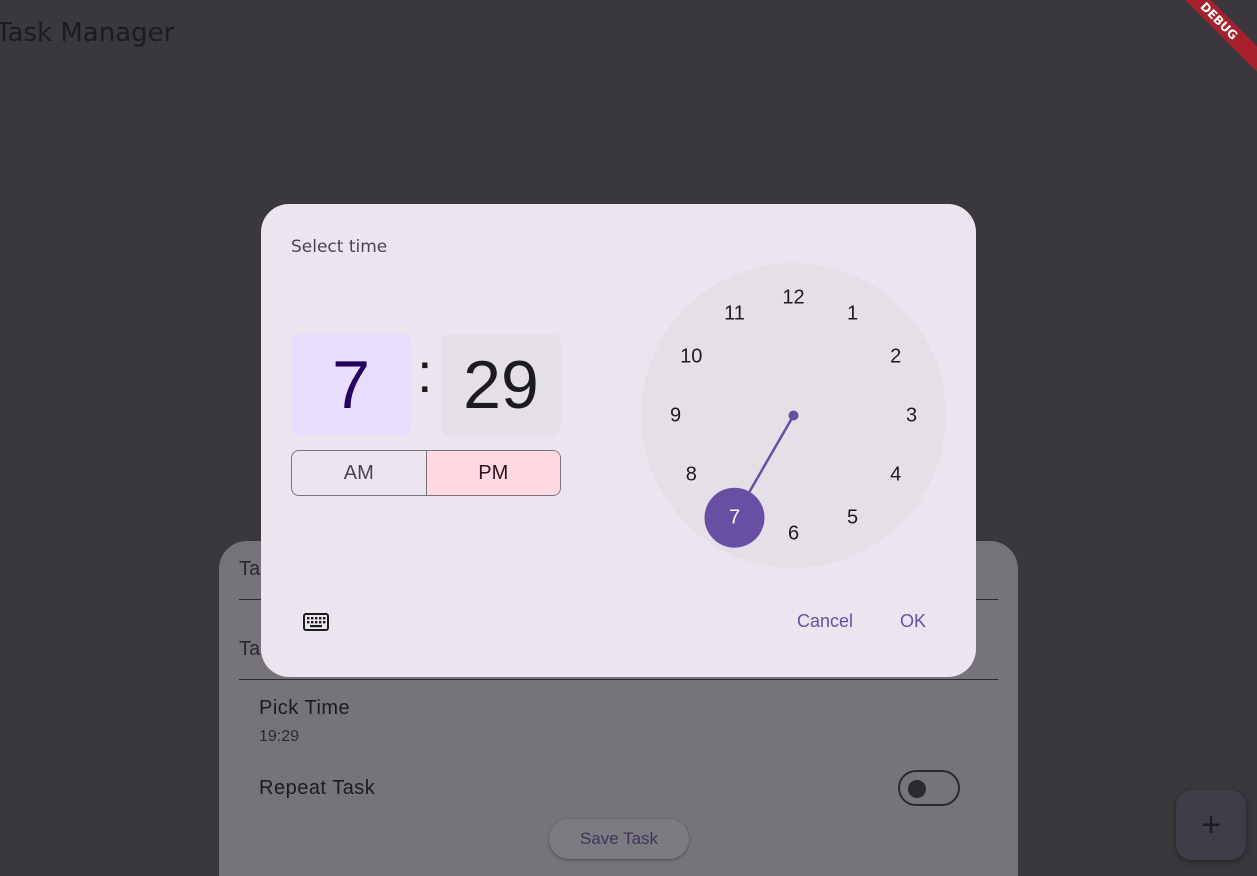 This screenshot has width=1257, height=876. I want to click on pick-time-value: 19:29, so click(279, 736).